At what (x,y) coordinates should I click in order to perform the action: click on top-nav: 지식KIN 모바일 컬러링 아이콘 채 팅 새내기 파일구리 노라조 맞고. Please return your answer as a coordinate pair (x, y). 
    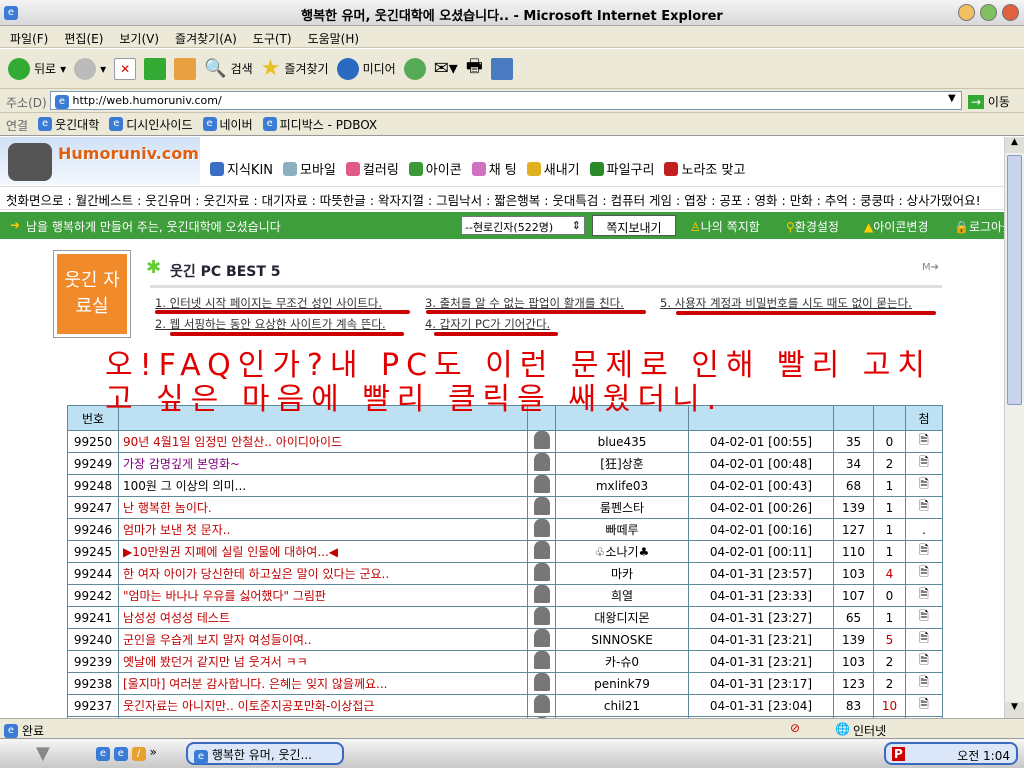
    Looking at the image, I should click on (477, 168).